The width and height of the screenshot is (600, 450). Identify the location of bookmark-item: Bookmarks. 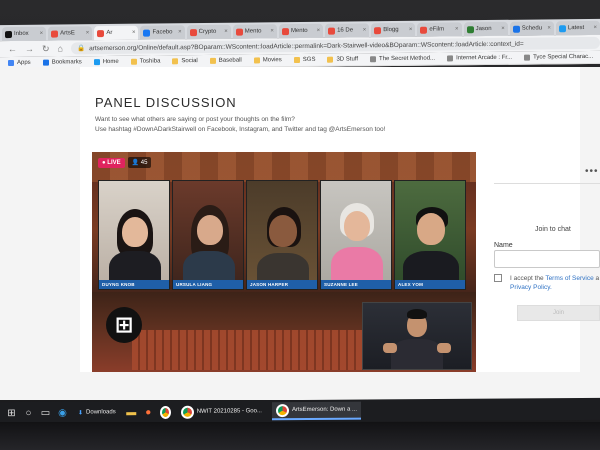
(62, 62).